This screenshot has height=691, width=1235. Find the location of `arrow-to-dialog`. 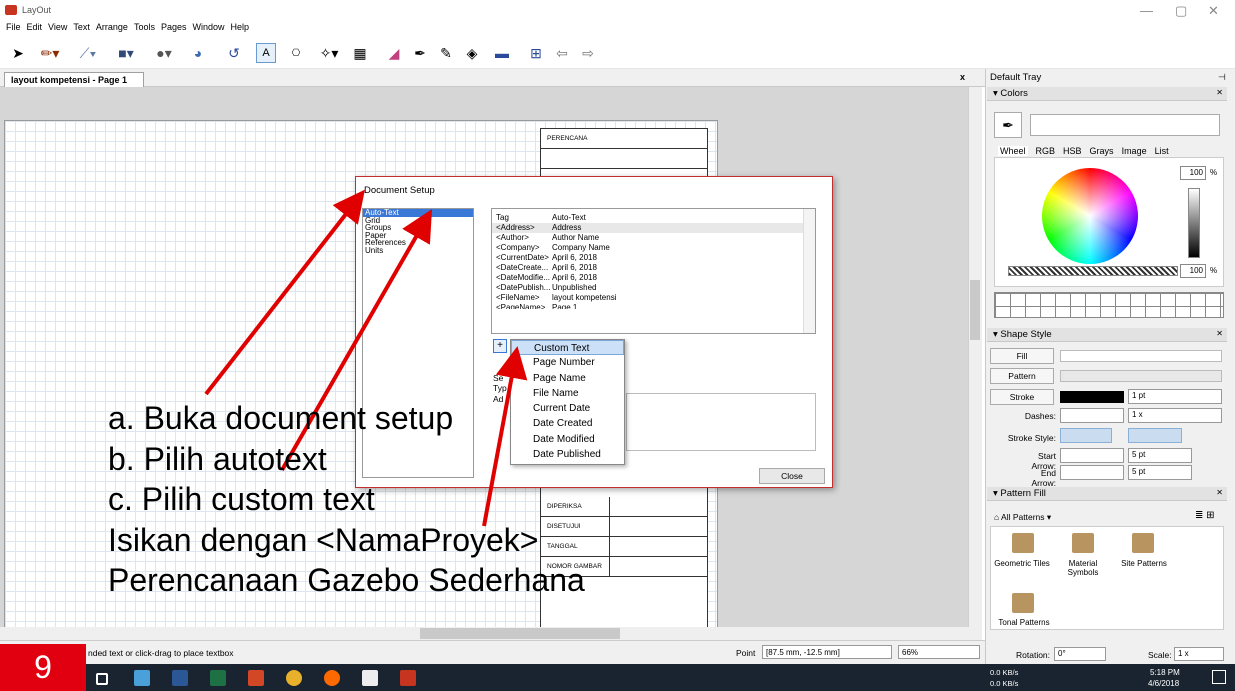

arrow-to-dialog is located at coordinates (284, 292).